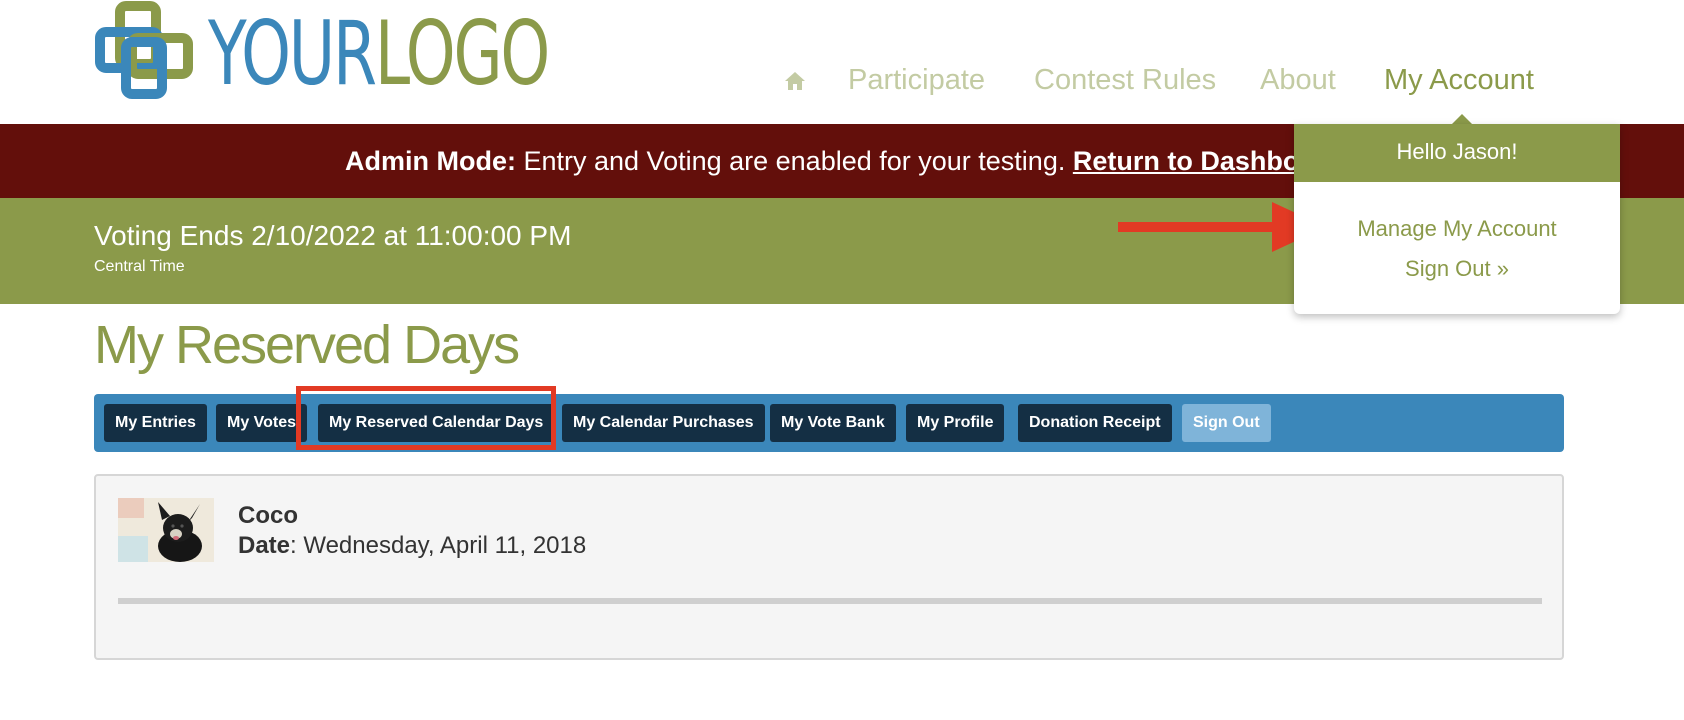  I want to click on nav-my-account: My Account, so click(1459, 80).